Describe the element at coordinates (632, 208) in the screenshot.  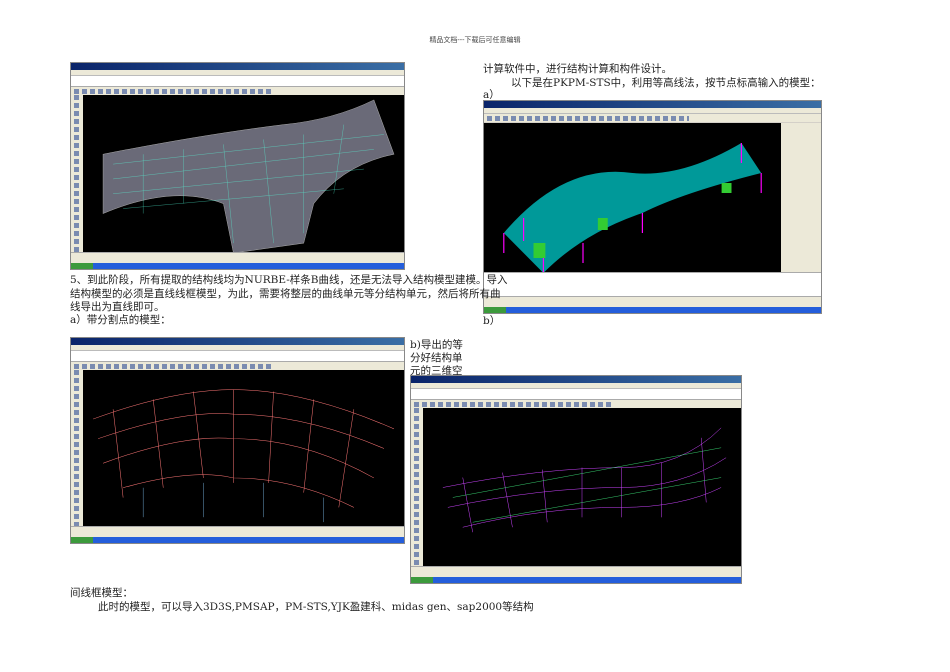
I see `pkpm-model-image` at that location.